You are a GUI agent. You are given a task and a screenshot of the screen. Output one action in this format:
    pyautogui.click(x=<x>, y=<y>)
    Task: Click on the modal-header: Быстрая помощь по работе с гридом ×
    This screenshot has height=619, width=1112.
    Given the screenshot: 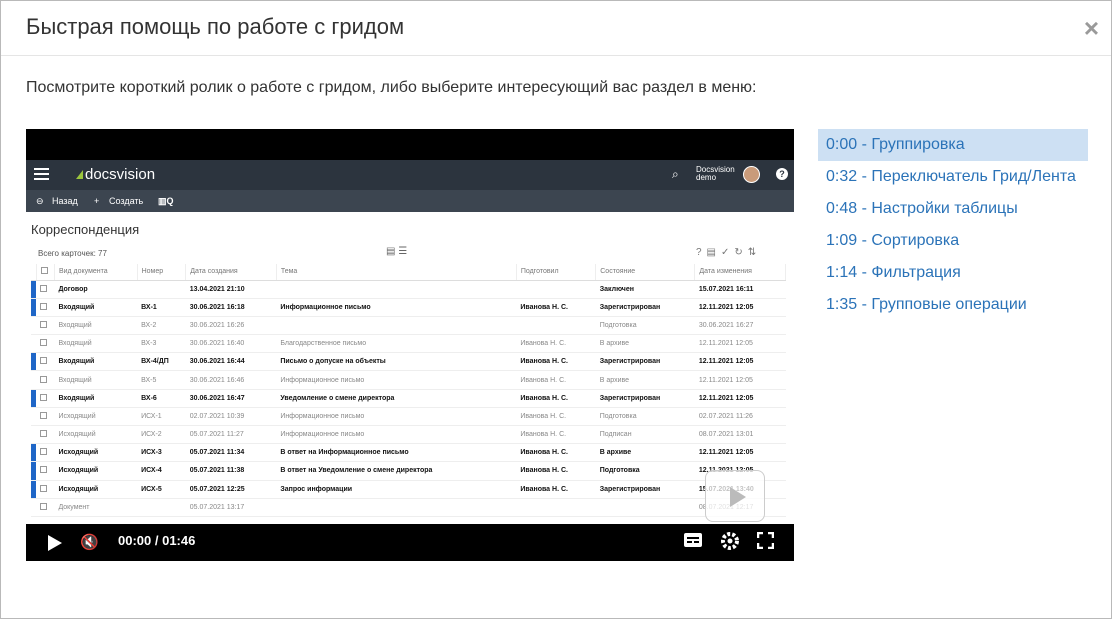 What is the action you would take?
    pyautogui.click(x=556, y=28)
    